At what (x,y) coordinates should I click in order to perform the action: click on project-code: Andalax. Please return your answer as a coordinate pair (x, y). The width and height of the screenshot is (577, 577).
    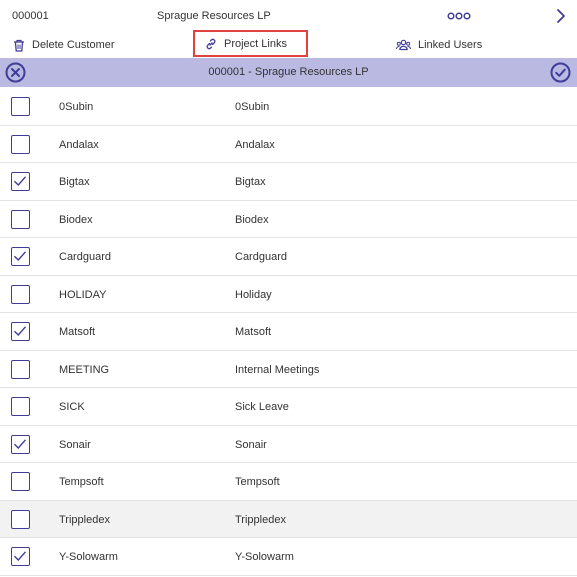
    Looking at the image, I should click on (79, 144).